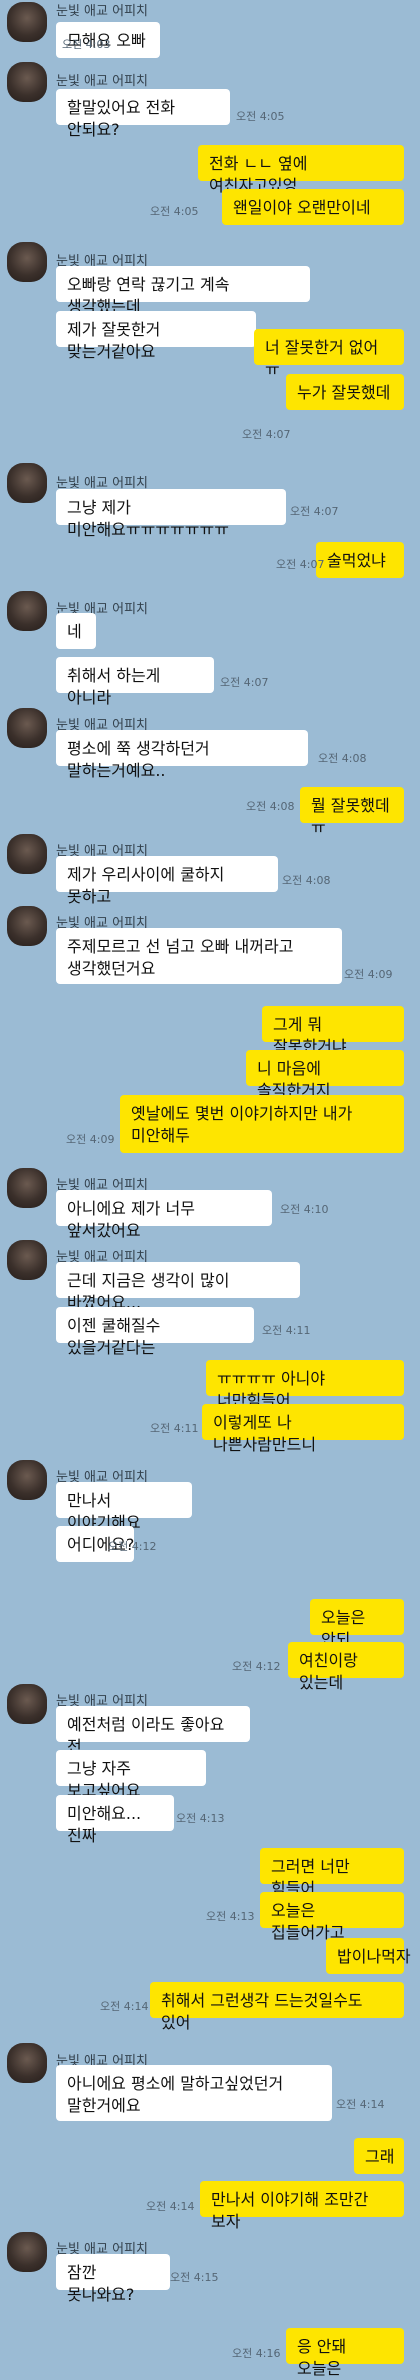 This screenshot has height=2380, width=420. Describe the element at coordinates (325, 1075) in the screenshot. I see `outgoing-message-bubble: 니 마음에 솔직한거지` at that location.